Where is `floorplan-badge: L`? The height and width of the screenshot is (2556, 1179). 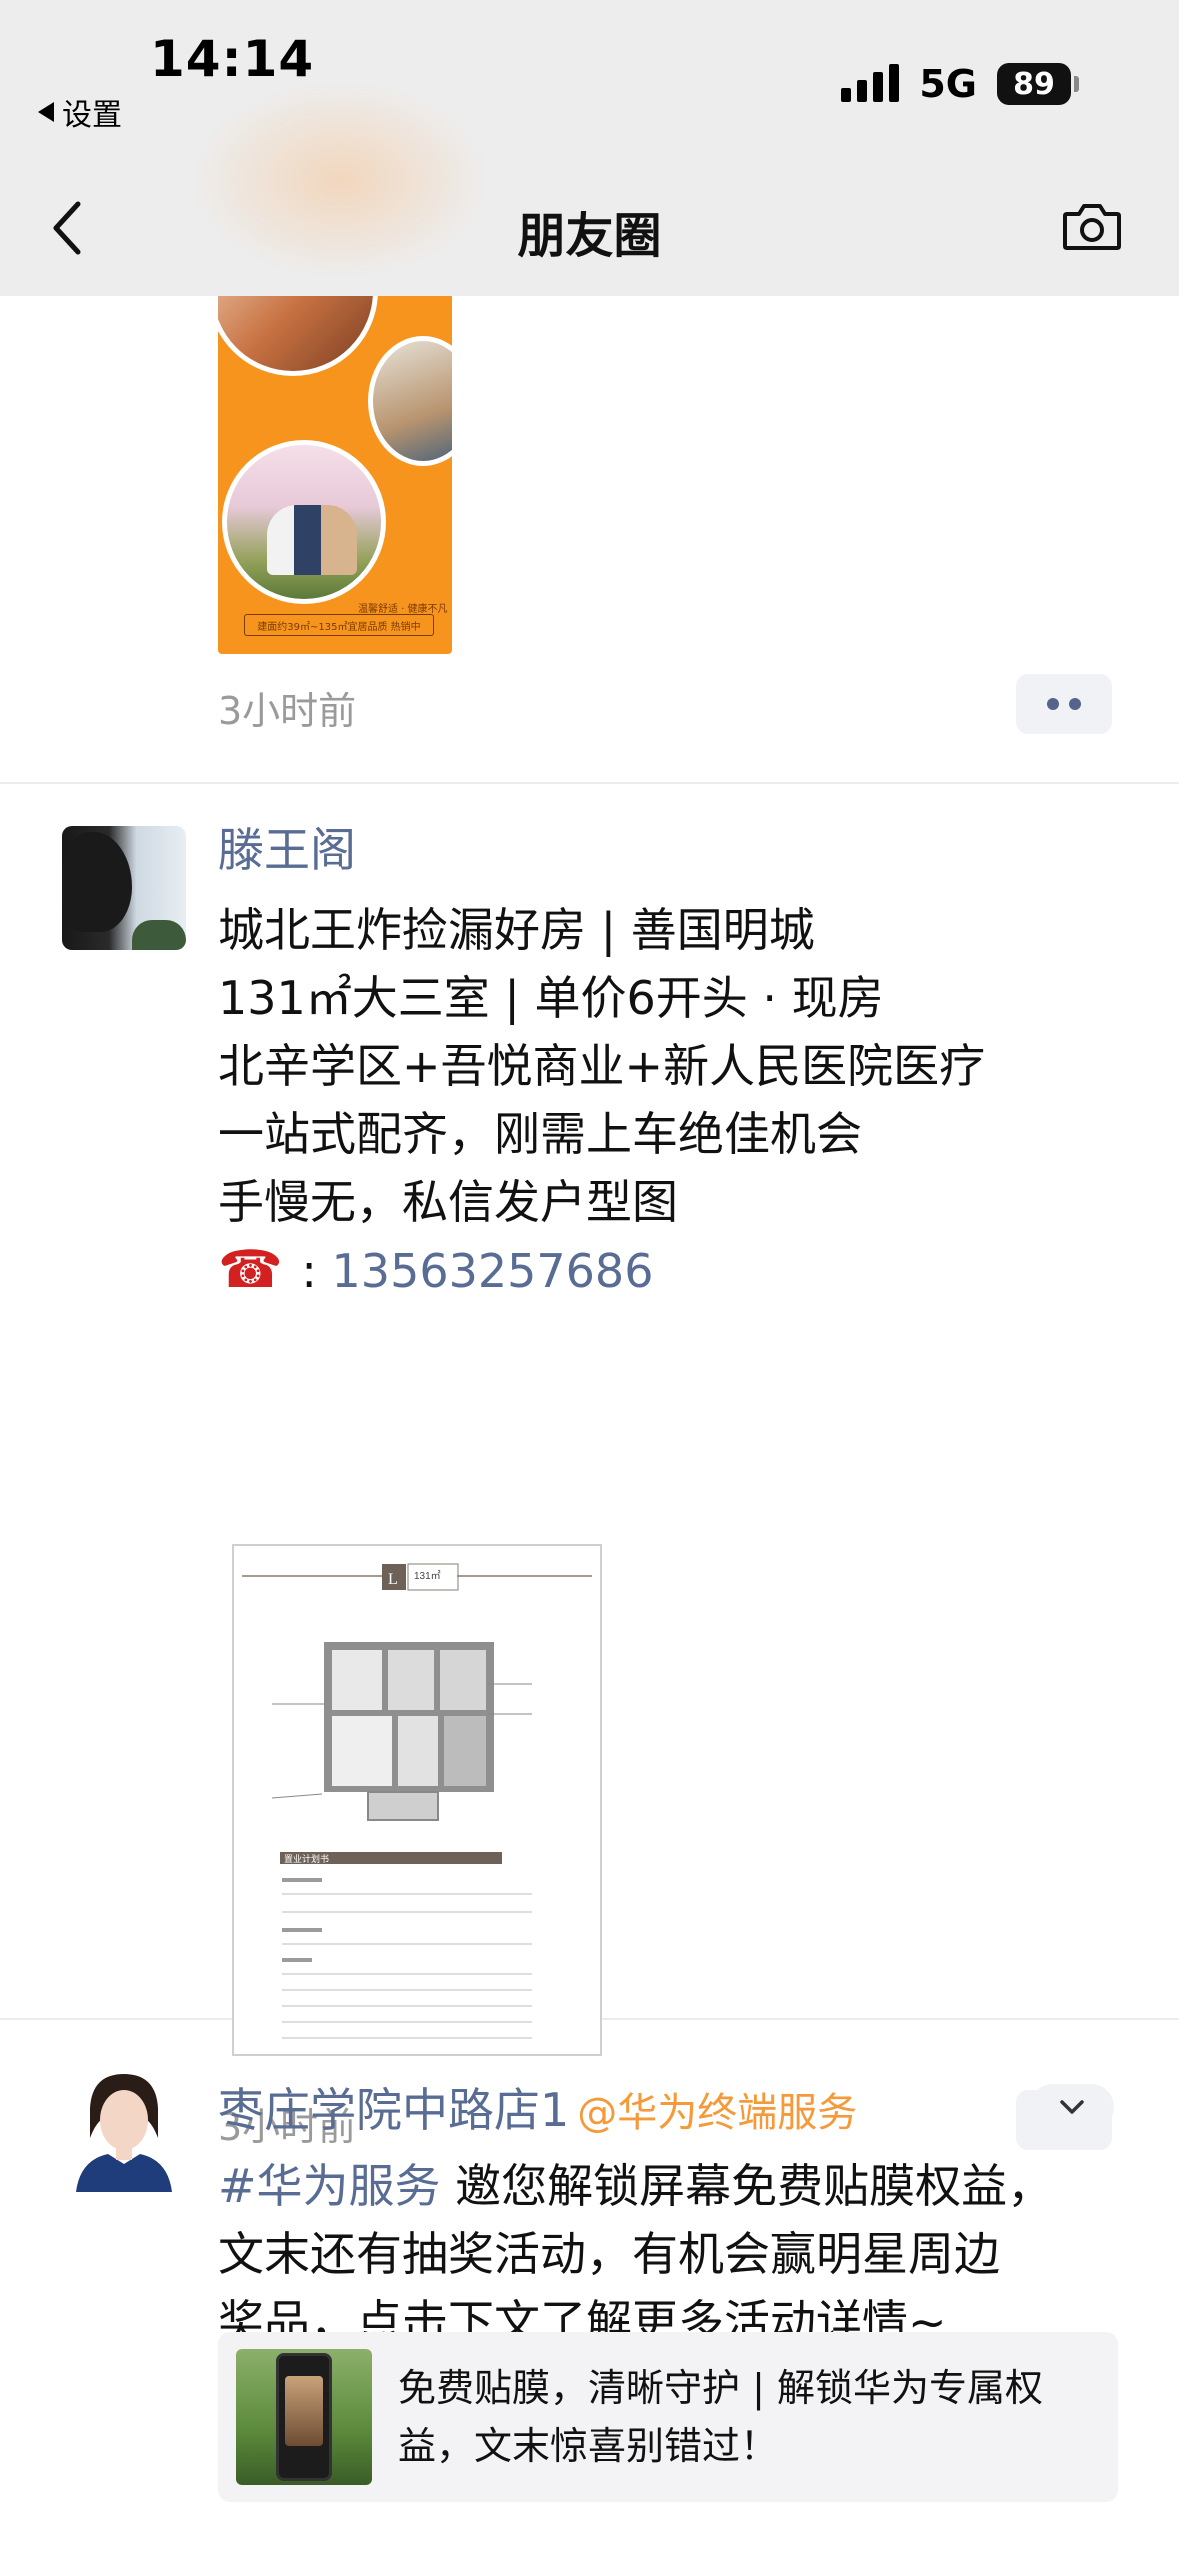
floorplan-badge: L is located at coordinates (393, 1579).